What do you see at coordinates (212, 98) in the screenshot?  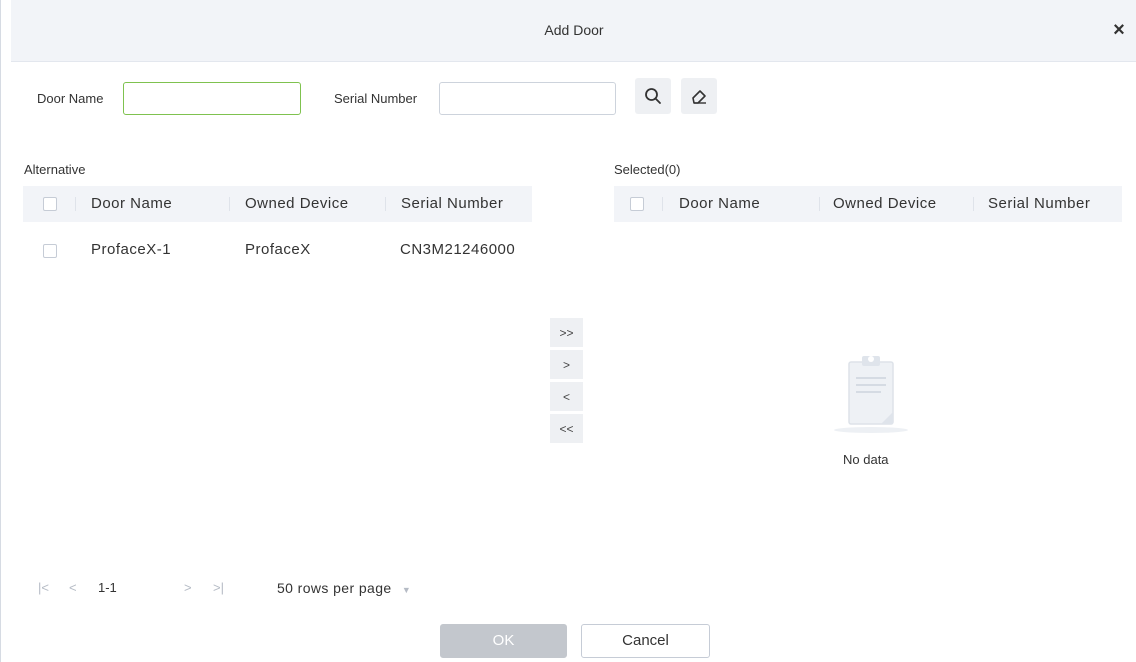 I see `door-name-input` at bounding box center [212, 98].